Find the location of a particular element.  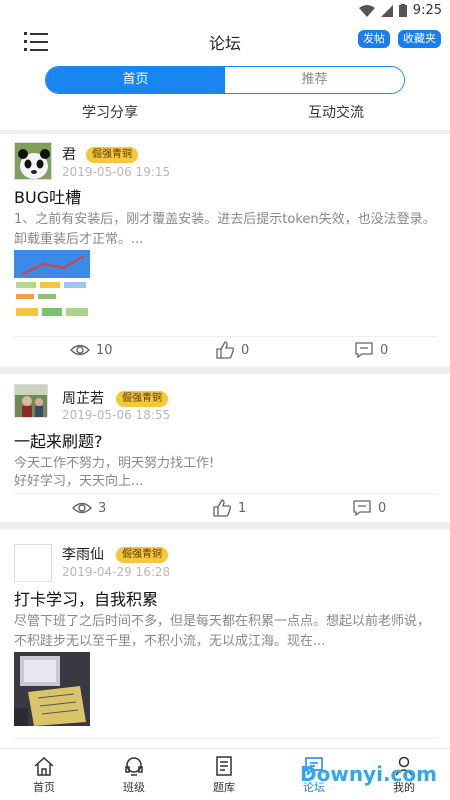

top-bar: 论坛 发帖 收藏夹 is located at coordinates (225, 42).